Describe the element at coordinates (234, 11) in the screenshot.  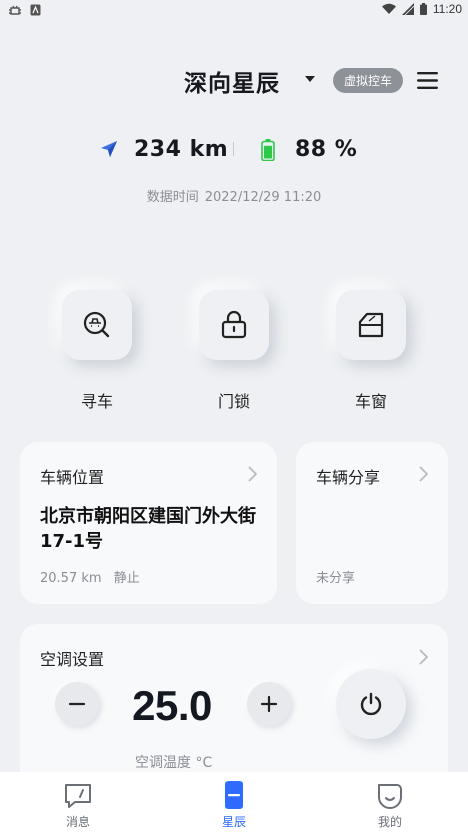
I see `status-bar: 11:20` at that location.